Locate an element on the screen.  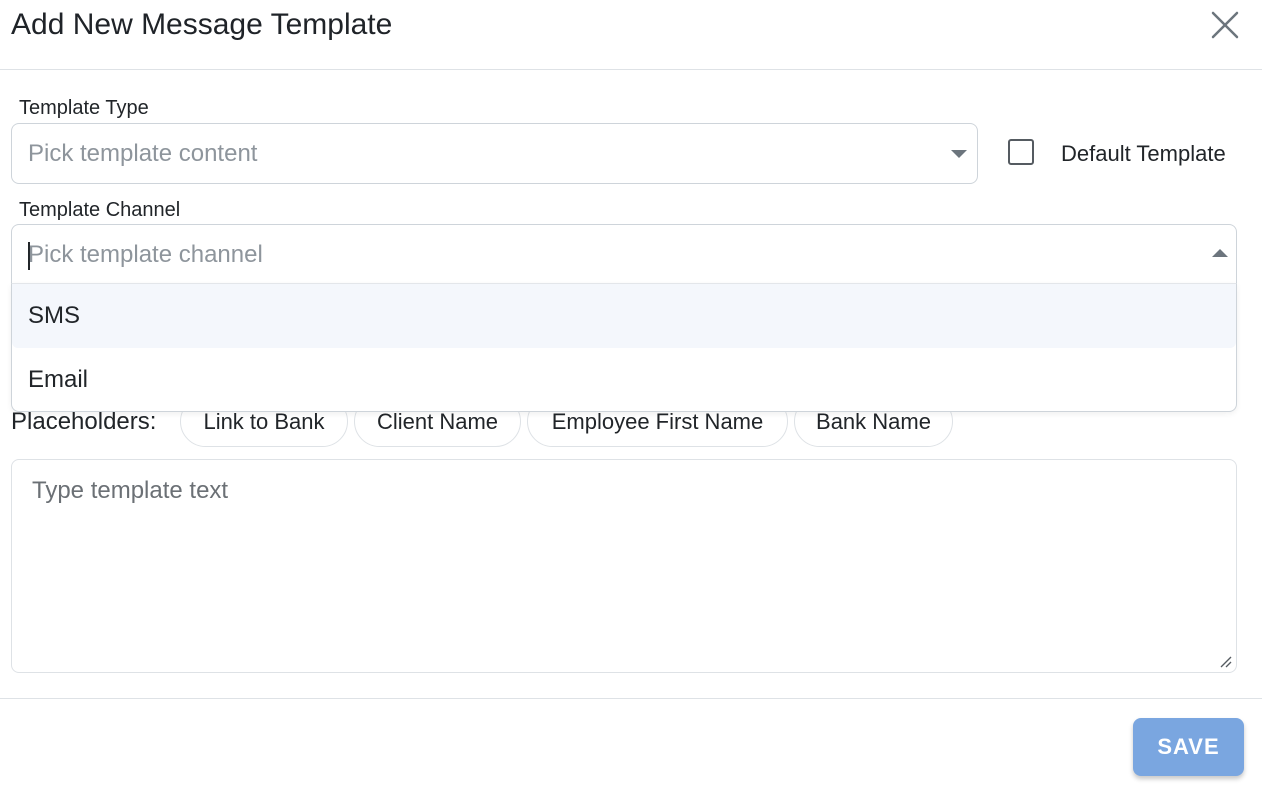
template-channel-label: Template Channel is located at coordinates (100, 210).